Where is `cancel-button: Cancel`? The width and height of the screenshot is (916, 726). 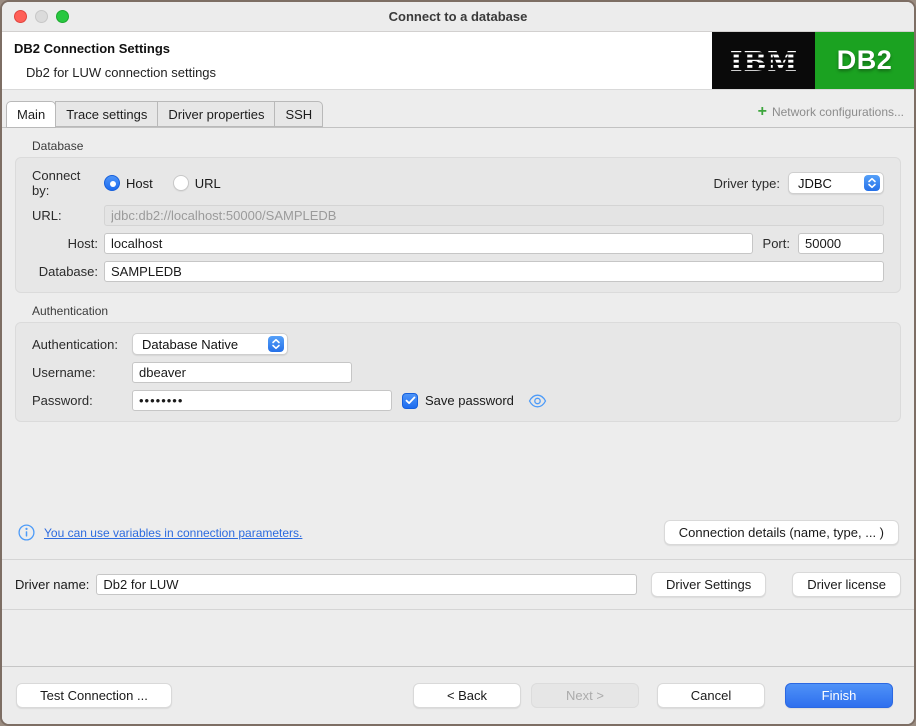
cancel-button: Cancel is located at coordinates (711, 695).